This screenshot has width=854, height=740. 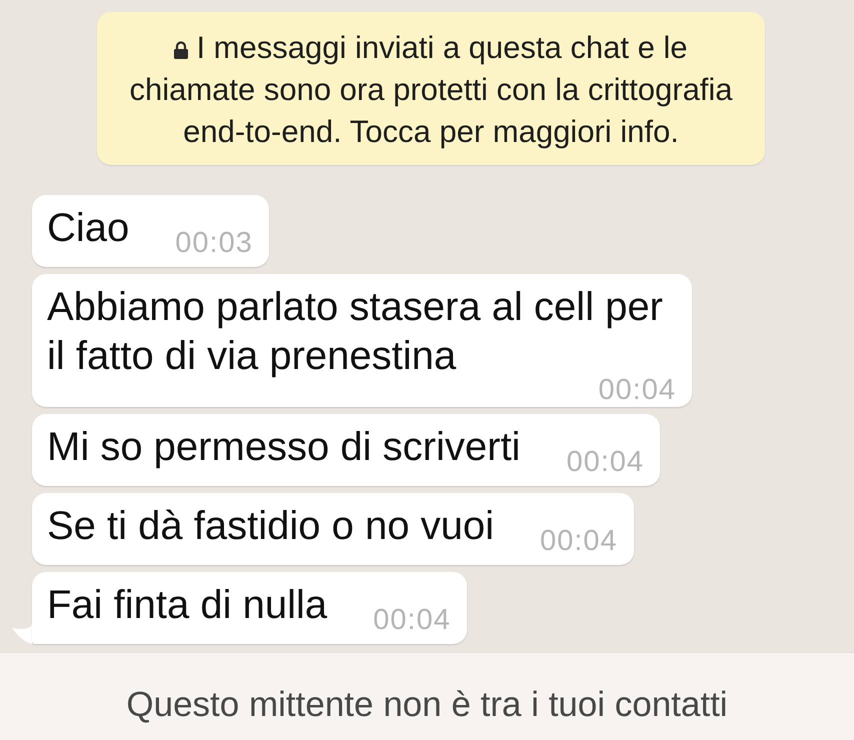 What do you see at coordinates (283, 447) in the screenshot?
I see `message-text: Mi so permesso di scriverti` at bounding box center [283, 447].